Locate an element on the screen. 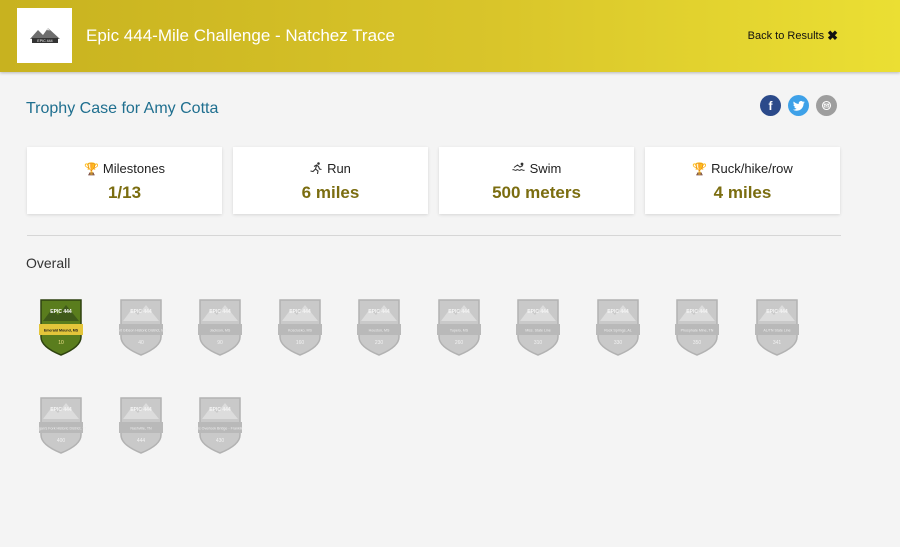 The width and height of the screenshot is (900, 547). email-share-button is located at coordinates (826, 105).